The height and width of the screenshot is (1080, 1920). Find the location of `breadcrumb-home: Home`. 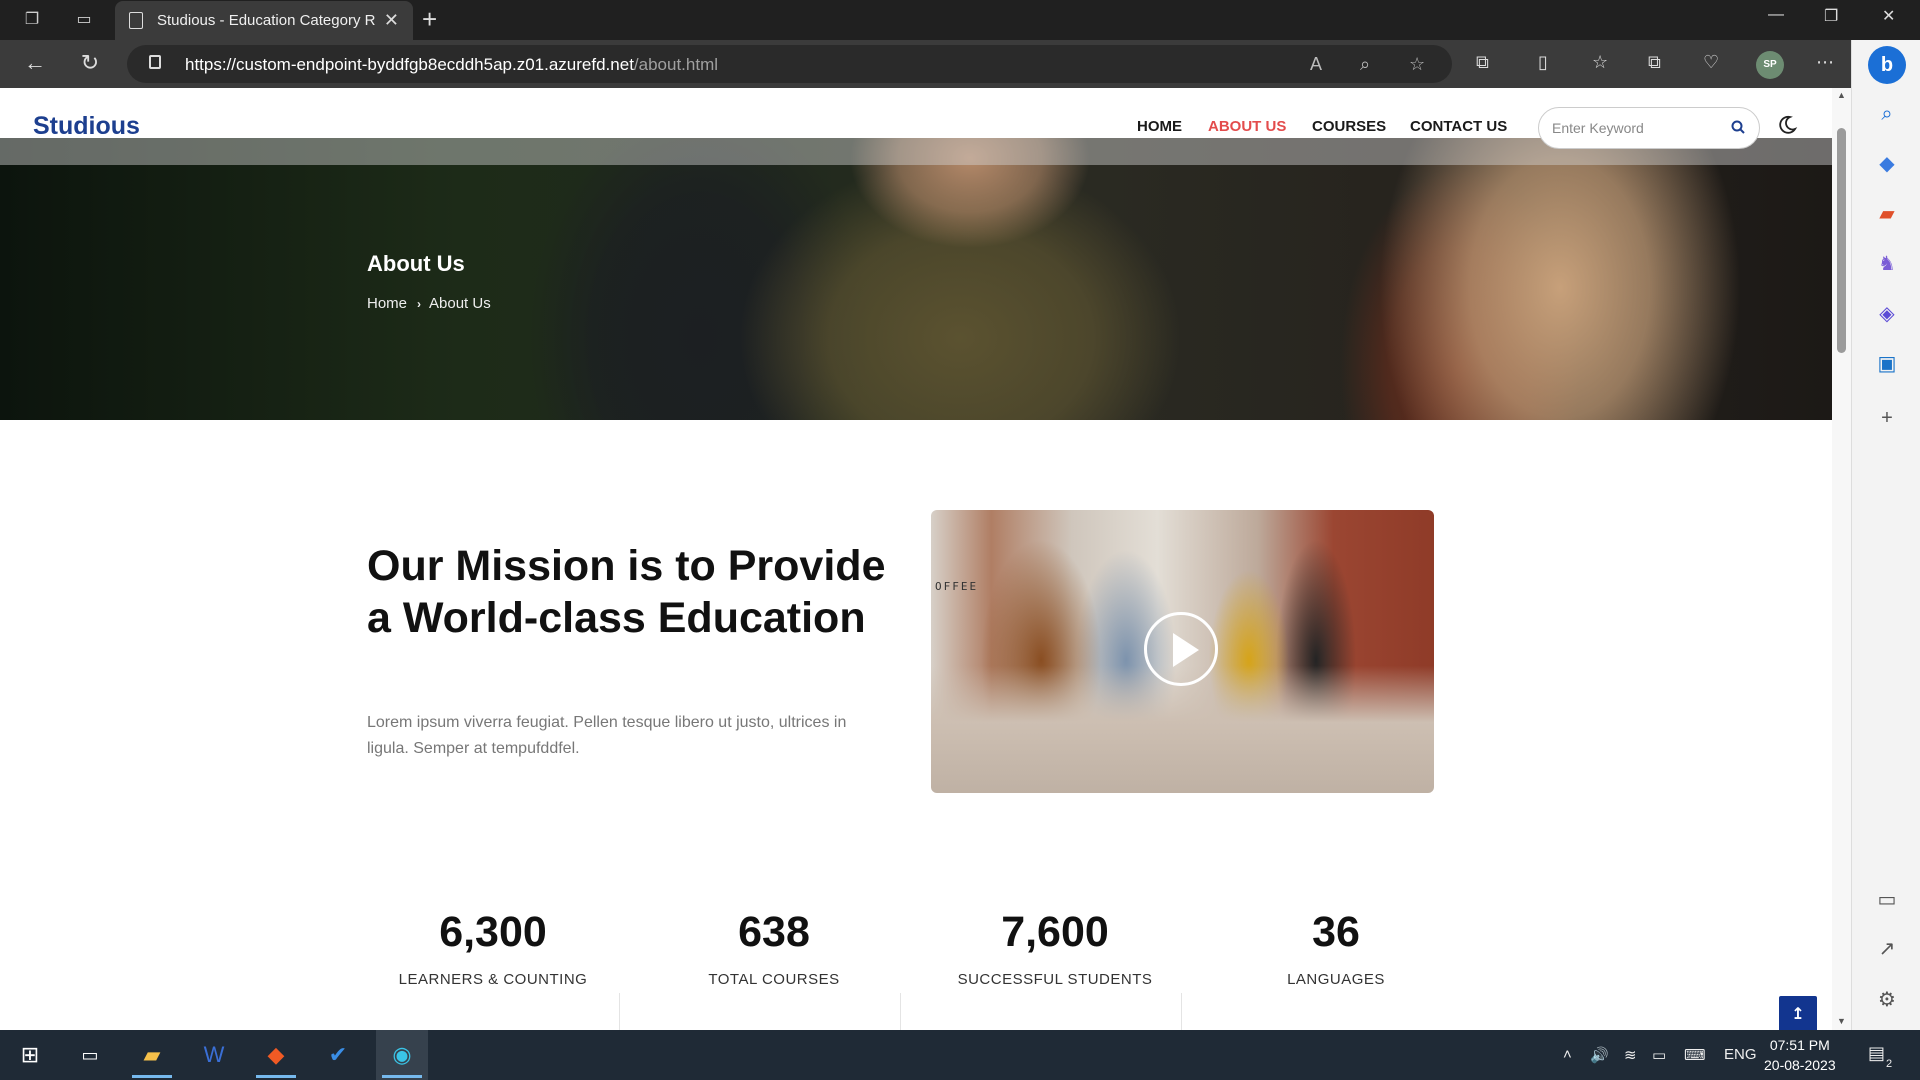

breadcrumb-home: Home is located at coordinates (387, 303).